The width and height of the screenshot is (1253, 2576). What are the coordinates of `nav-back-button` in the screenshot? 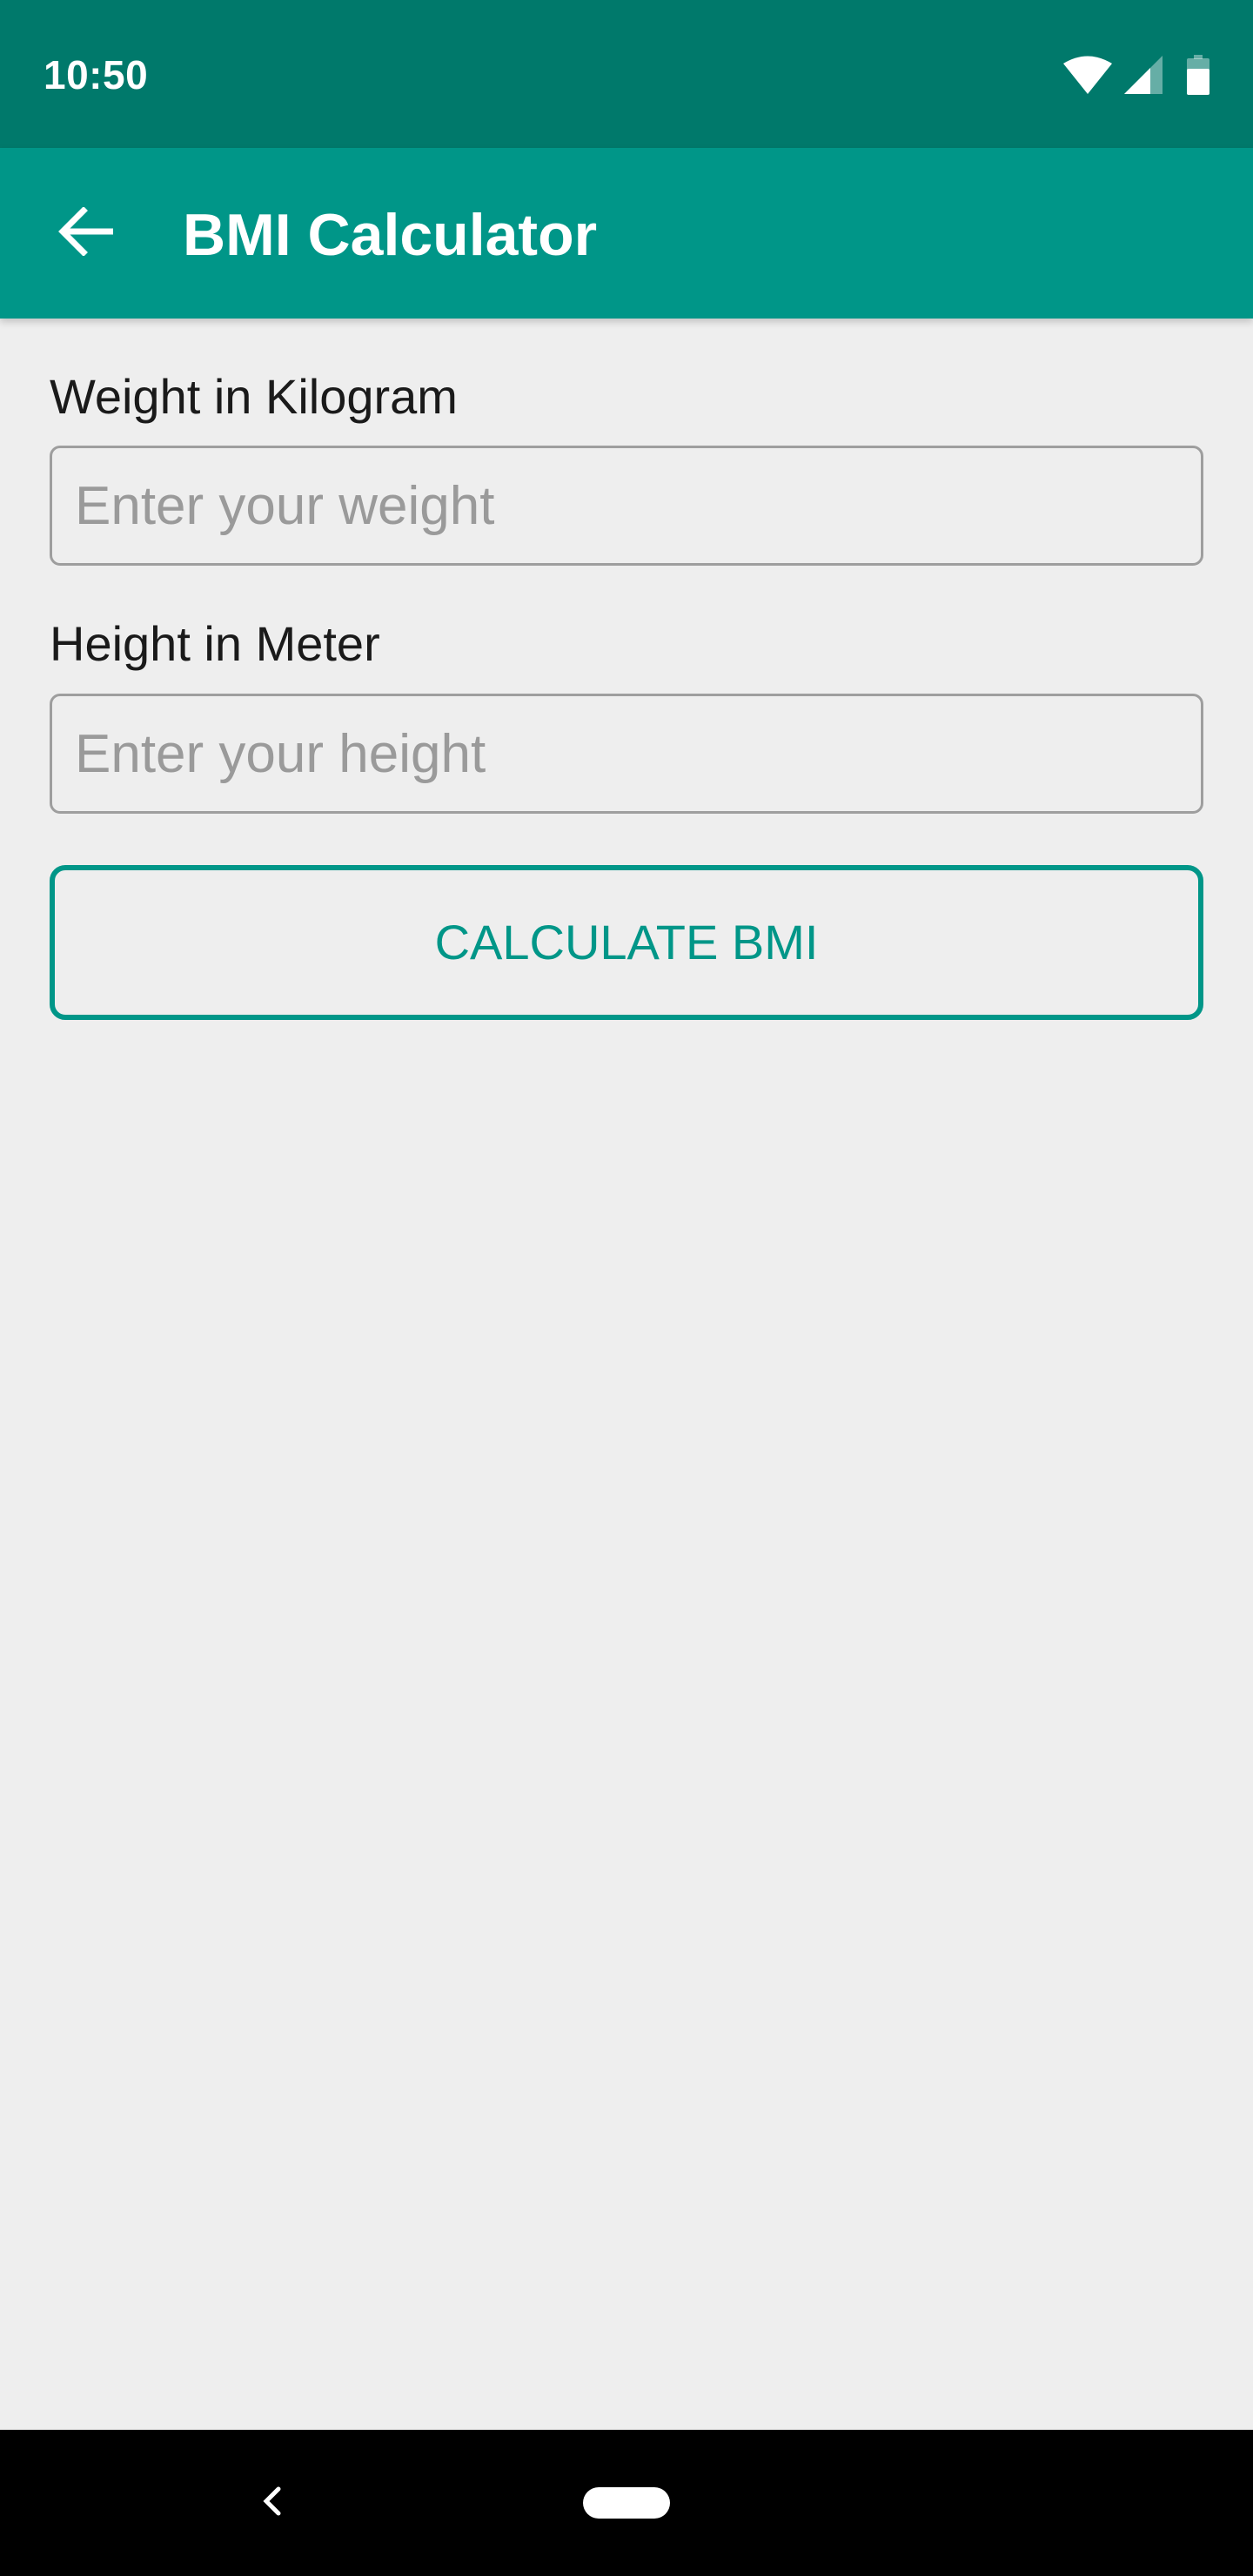 It's located at (271, 2503).